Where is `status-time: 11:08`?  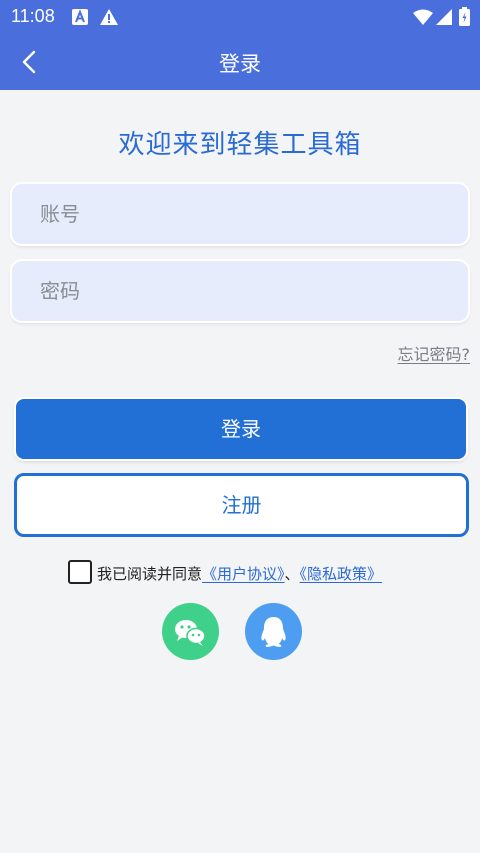 status-time: 11:08 is located at coordinates (33, 16).